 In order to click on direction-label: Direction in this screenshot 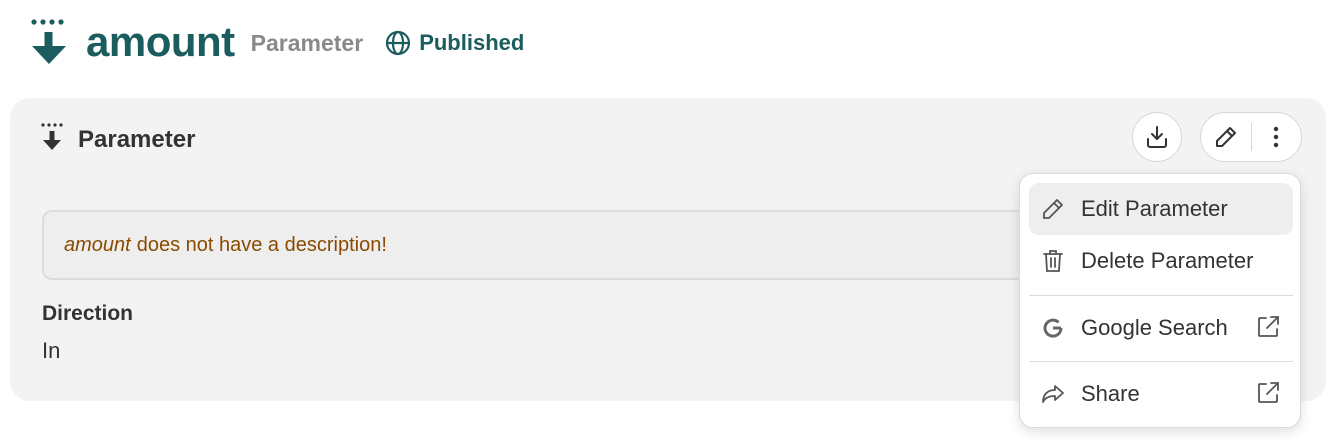, I will do `click(88, 313)`.